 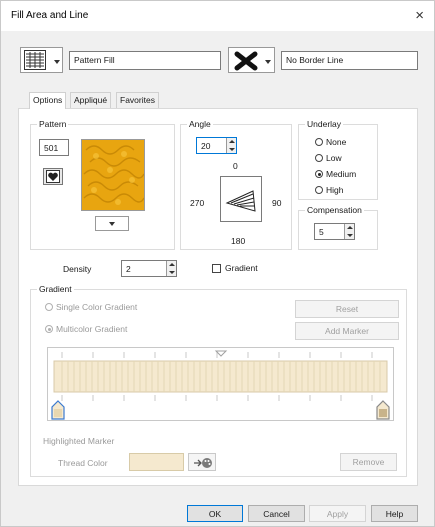 I want to click on underlay-medium-option: Medium, so click(x=345, y=175).